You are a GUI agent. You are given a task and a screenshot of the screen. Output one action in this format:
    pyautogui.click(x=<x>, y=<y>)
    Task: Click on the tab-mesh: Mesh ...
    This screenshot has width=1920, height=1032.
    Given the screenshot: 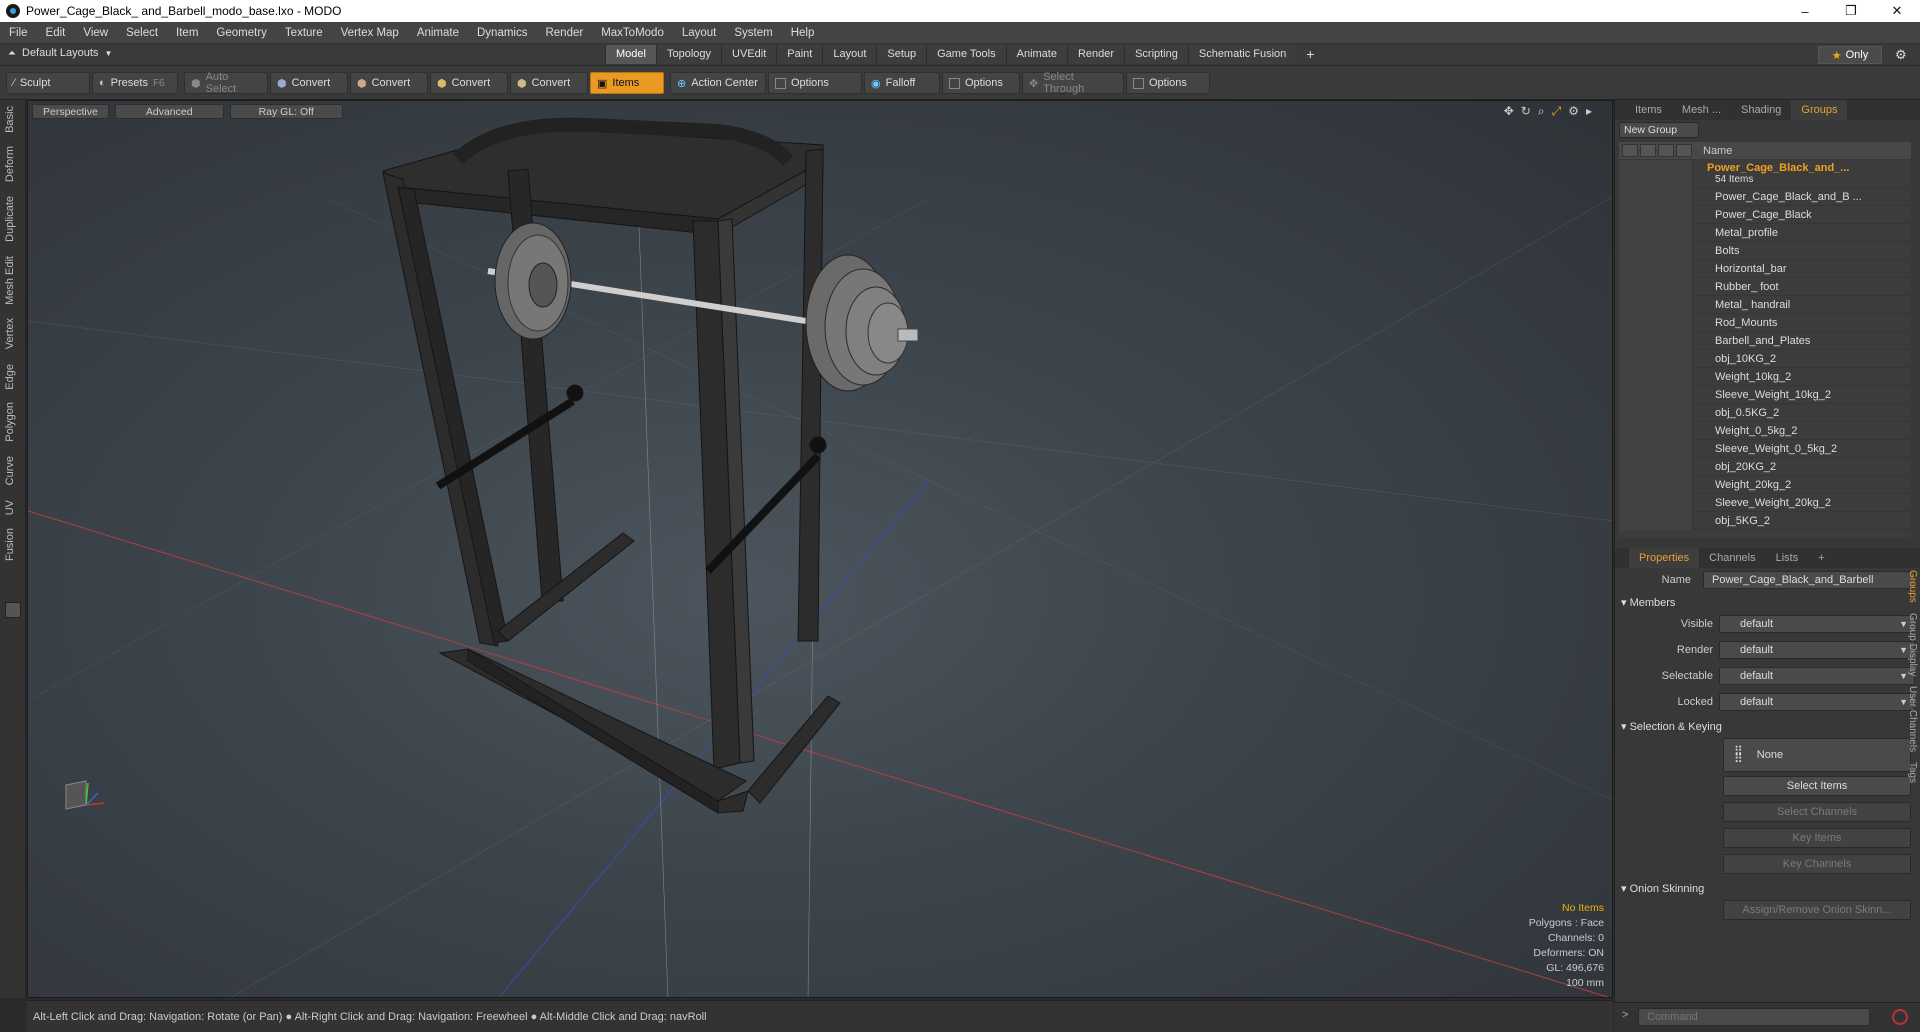 What is the action you would take?
    pyautogui.click(x=1701, y=110)
    